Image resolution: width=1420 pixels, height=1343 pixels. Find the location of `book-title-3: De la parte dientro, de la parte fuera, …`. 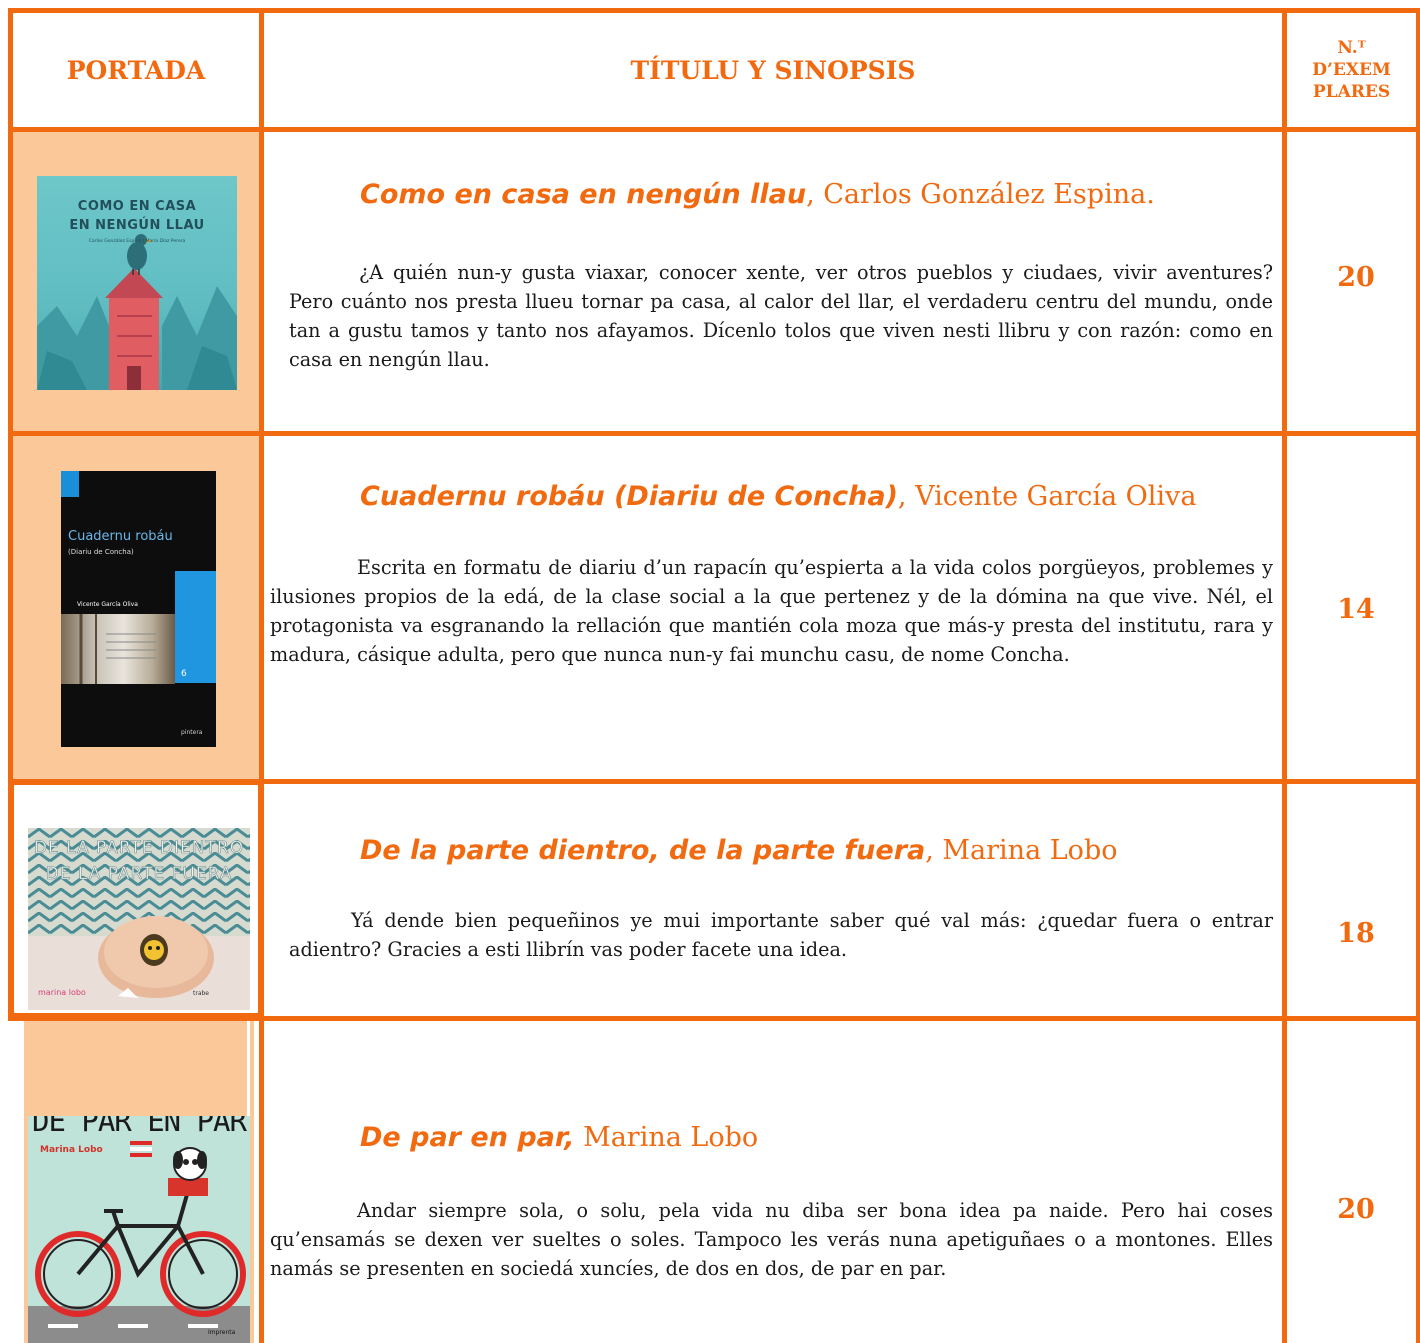

book-title-3: De la parte dientro, de la parte fuera, … is located at coordinates (738, 851).